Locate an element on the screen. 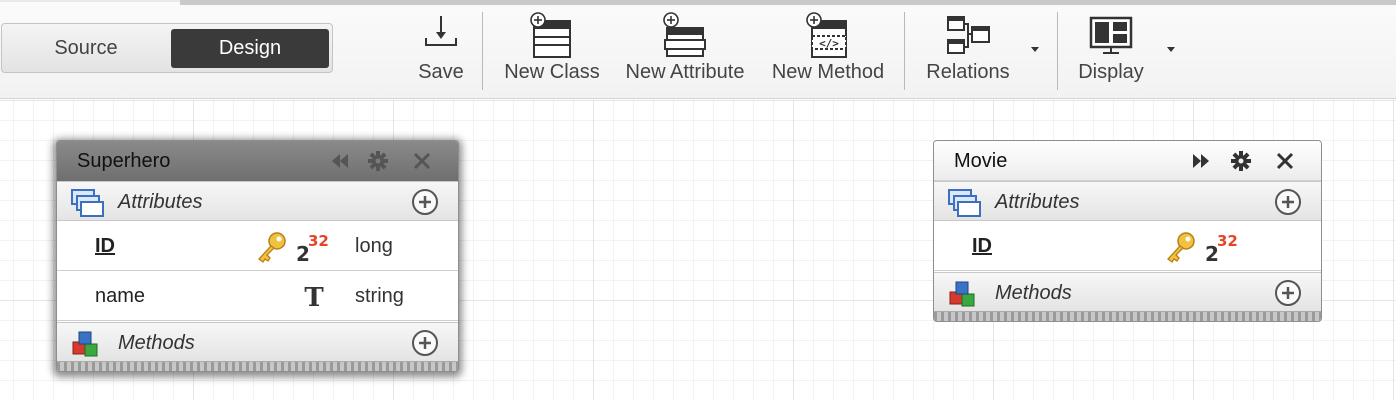  new-class-button: New Class is located at coordinates (552, 50).